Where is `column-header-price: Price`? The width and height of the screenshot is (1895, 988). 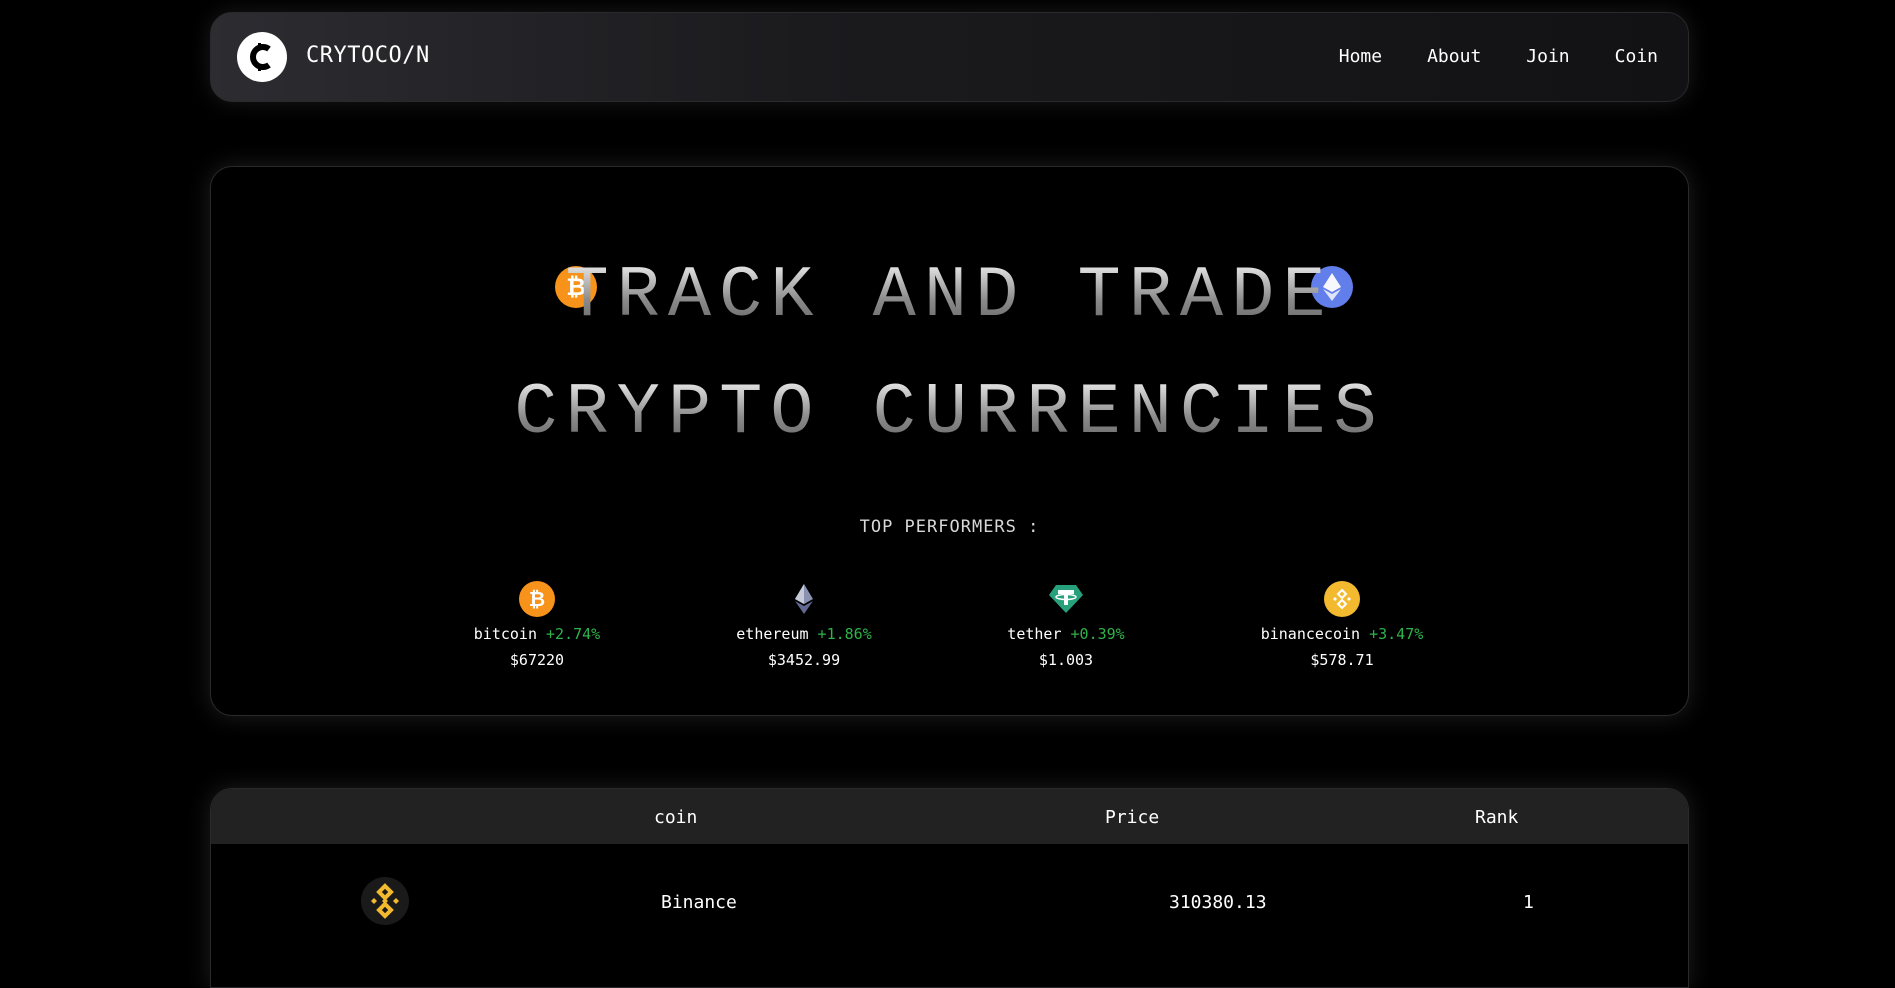 column-header-price: Price is located at coordinates (1132, 817).